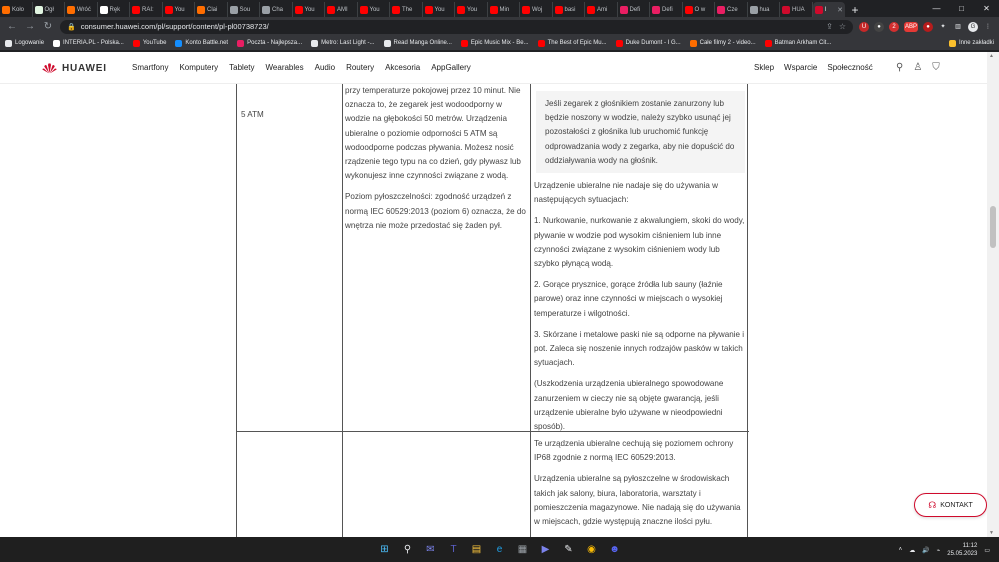 This screenshot has height=562, width=999. What do you see at coordinates (911, 26) in the screenshot?
I see `abp-icon: ABP` at bounding box center [911, 26].